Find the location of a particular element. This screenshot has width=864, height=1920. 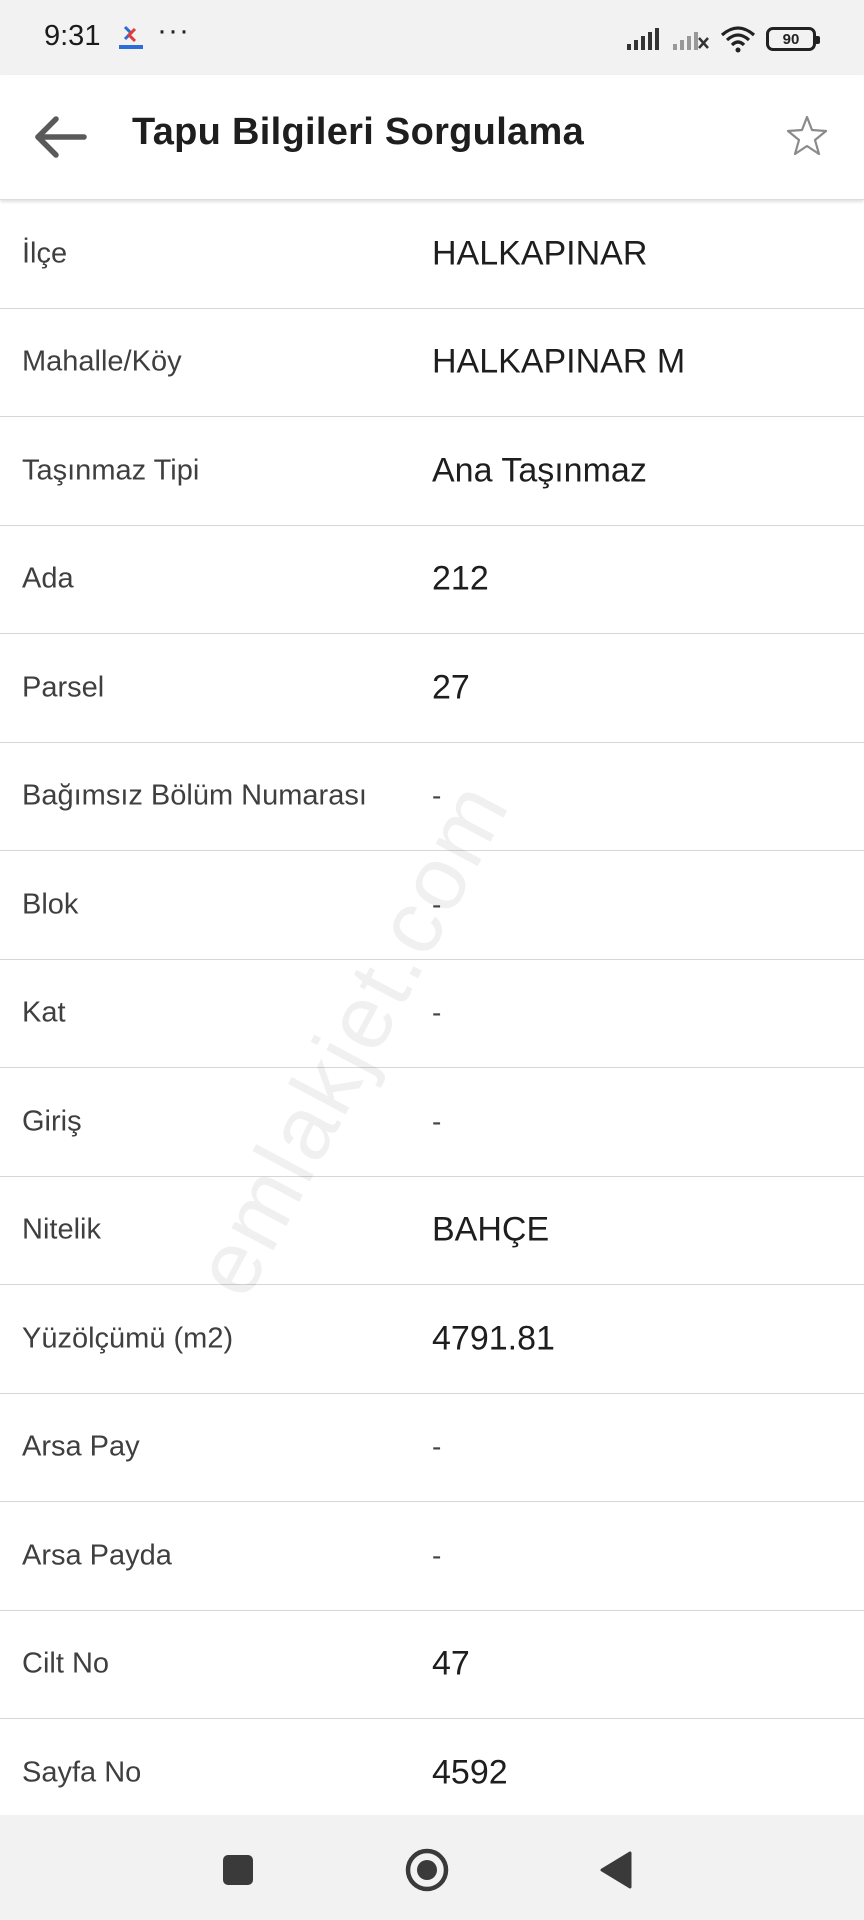

row-value: BAHÇE is located at coordinates (491, 1229).